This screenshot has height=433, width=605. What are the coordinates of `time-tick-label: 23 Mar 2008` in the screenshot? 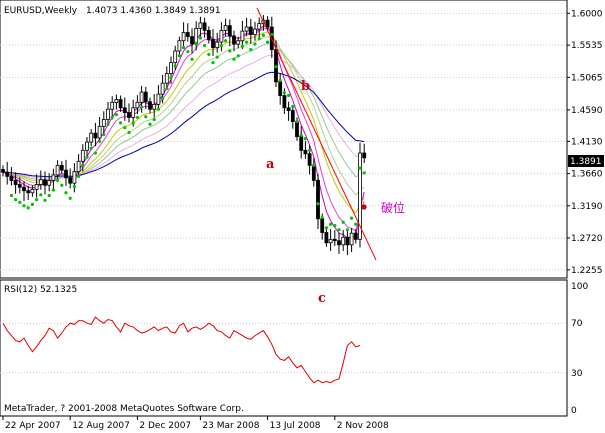 It's located at (230, 426).